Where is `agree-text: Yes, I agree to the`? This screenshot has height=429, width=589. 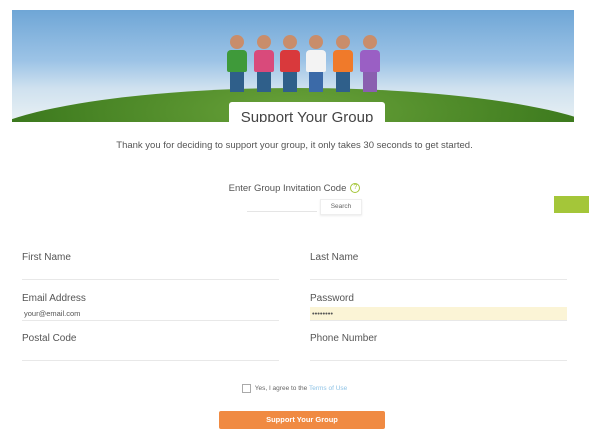
agree-text: Yes, I agree to the is located at coordinates (281, 389).